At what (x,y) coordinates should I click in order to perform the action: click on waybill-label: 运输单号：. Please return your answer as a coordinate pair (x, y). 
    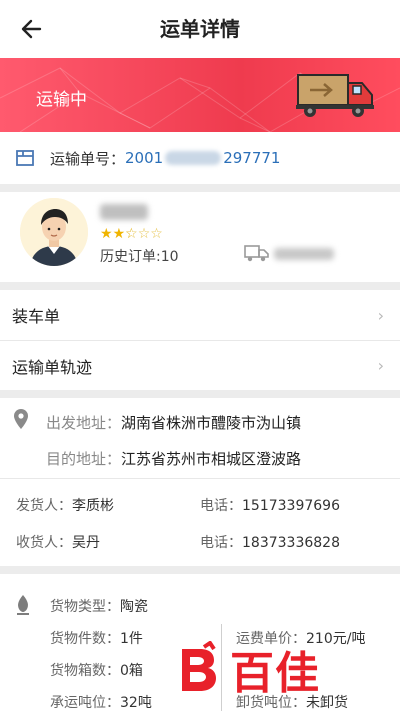
    Looking at the image, I should click on (88, 158).